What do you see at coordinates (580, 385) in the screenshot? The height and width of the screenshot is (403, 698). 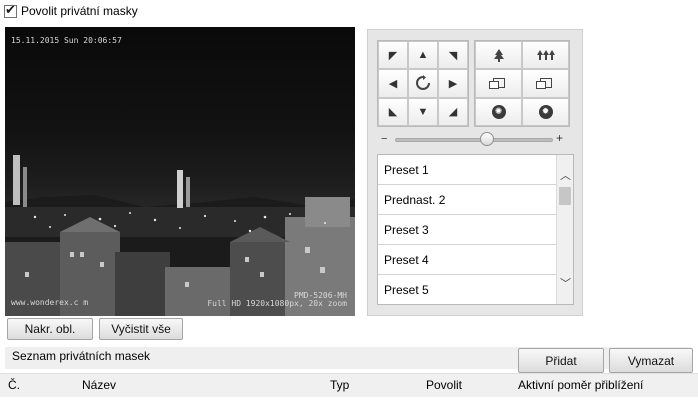 I see `column-header-zoom-ratio: Aktivní poměr přiblížení` at bounding box center [580, 385].